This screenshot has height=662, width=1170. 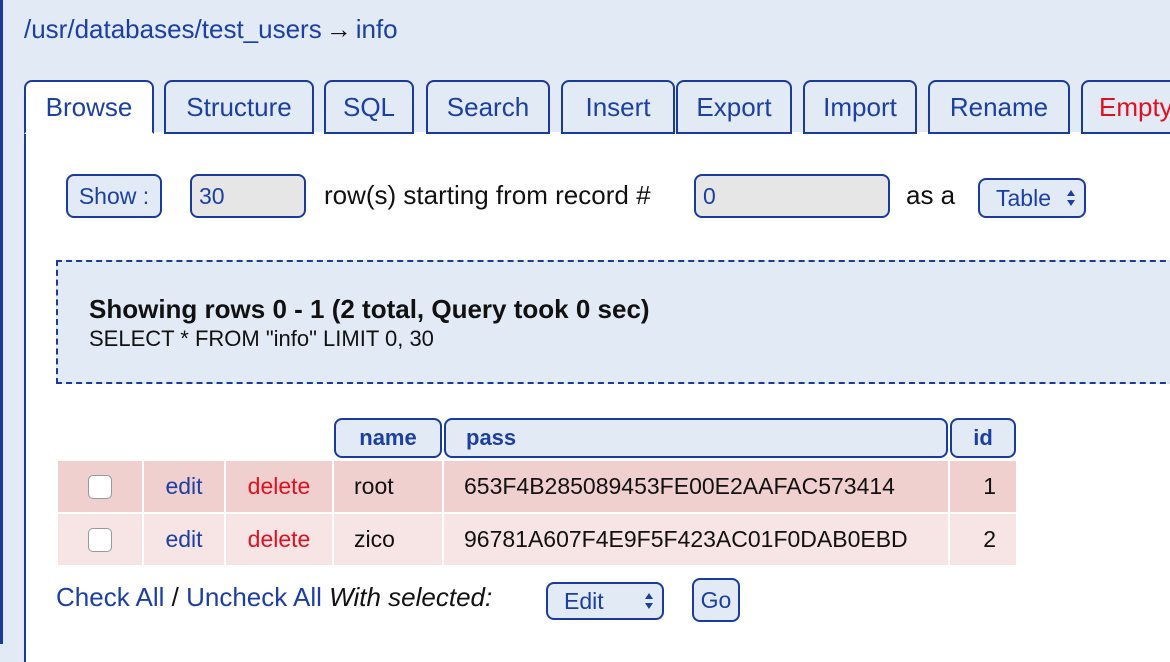 I want to click on rows-count-input: 30, so click(x=248, y=196).